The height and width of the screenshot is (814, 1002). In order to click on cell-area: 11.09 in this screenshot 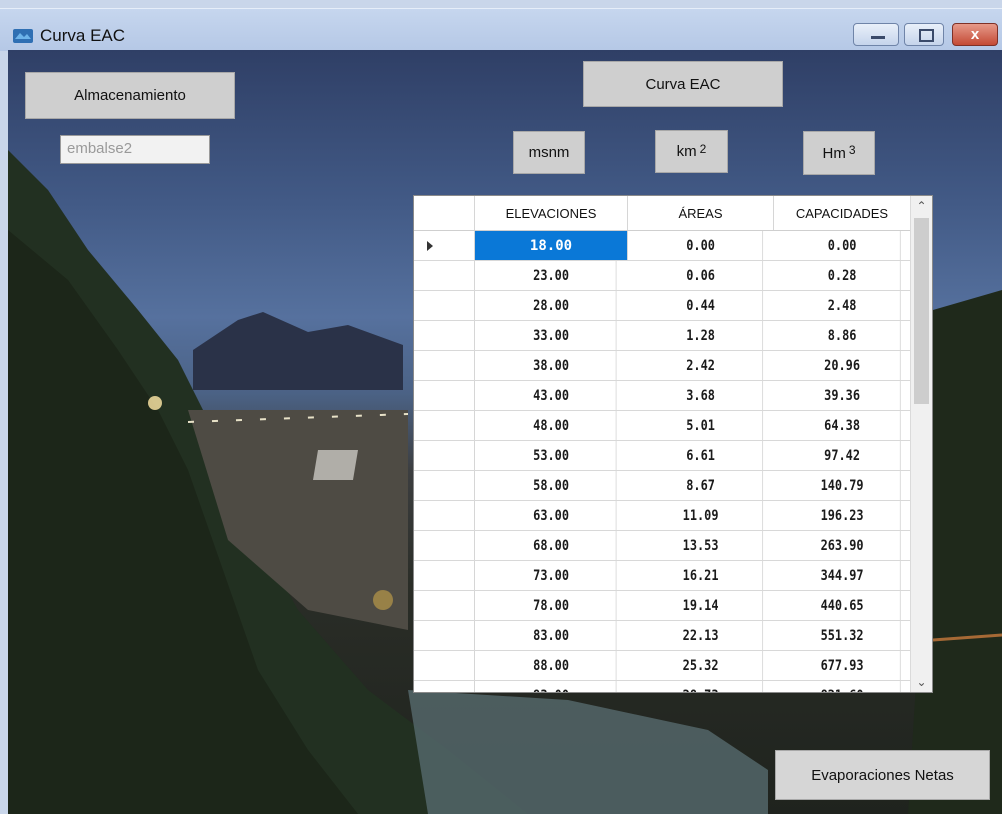, I will do `click(701, 515)`.